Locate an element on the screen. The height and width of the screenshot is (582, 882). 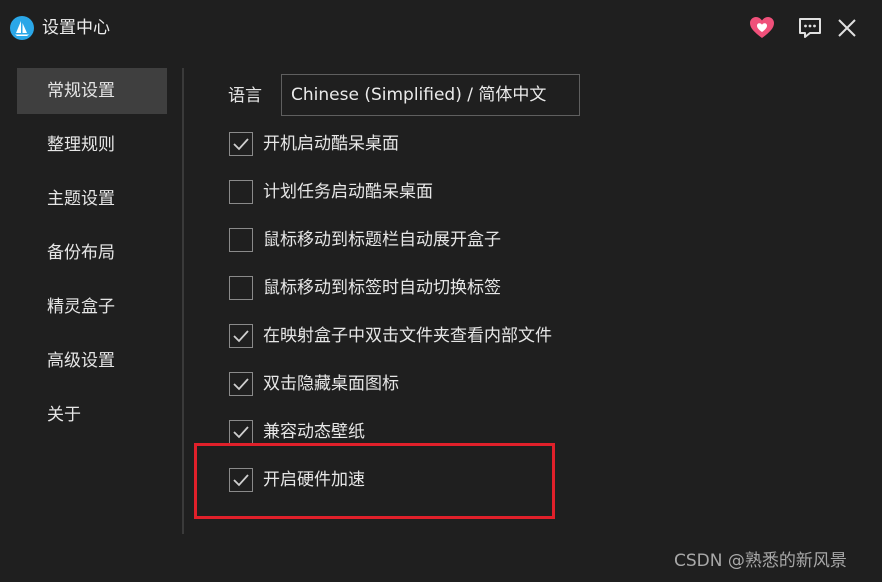
sidebar-item-backup-layout: 备份布局 is located at coordinates (92, 253).